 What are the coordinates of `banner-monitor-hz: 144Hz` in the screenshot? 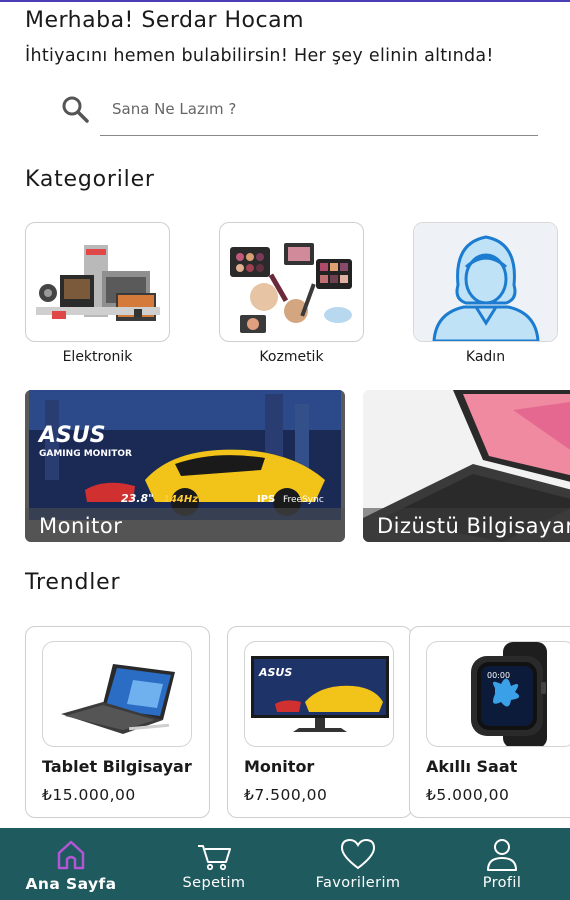 It's located at (180, 499).